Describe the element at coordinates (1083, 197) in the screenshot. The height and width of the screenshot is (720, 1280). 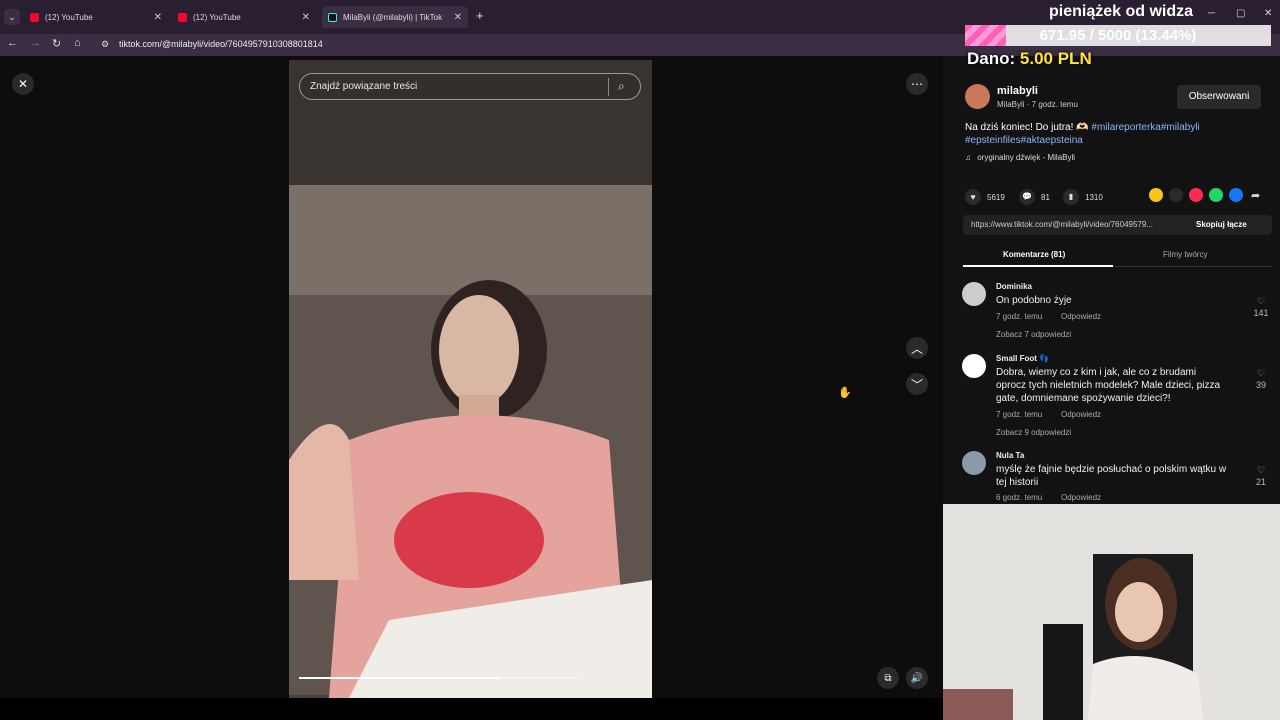
I see `save-stat: ▮ 1310` at that location.